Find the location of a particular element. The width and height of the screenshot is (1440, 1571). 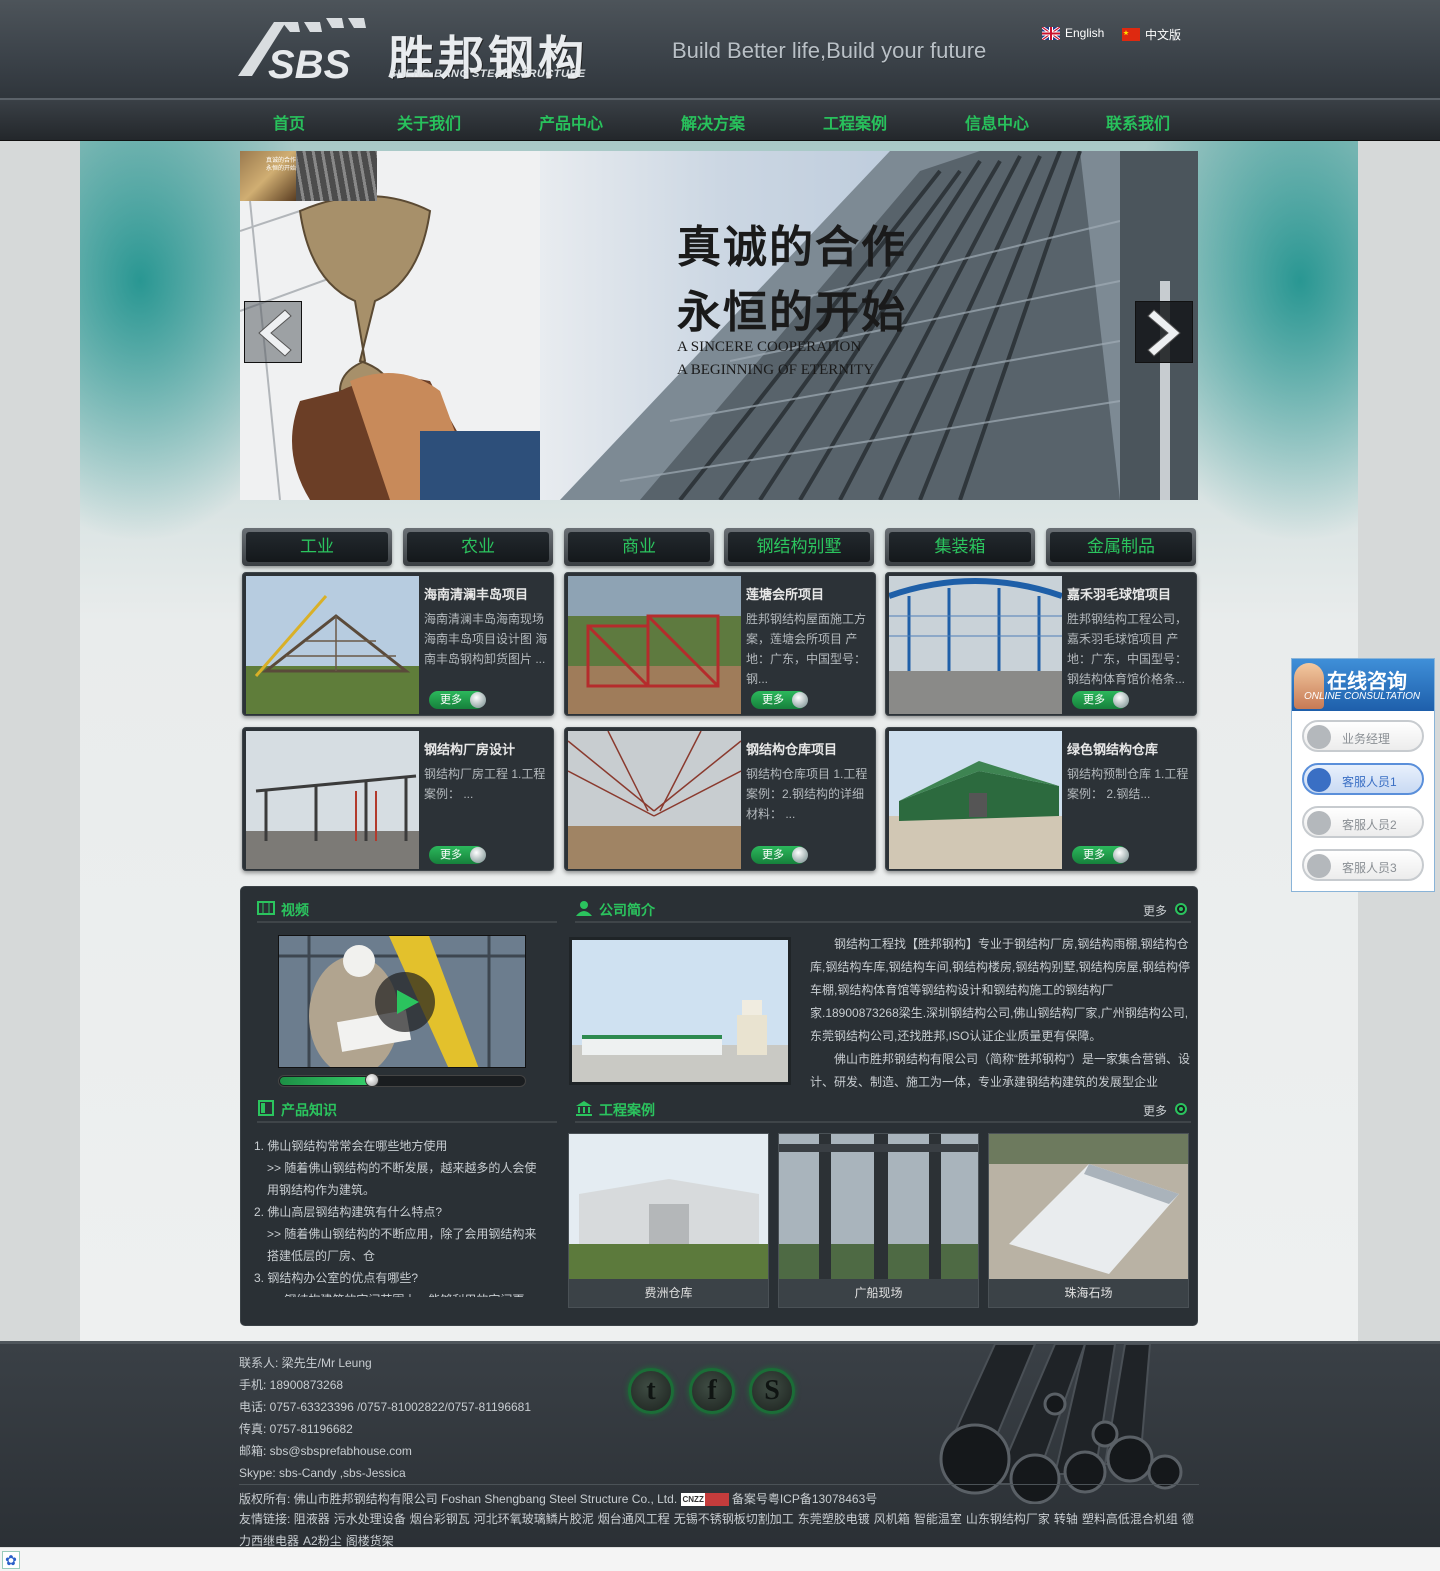

agent-avatar is located at coordinates (1309, 686).